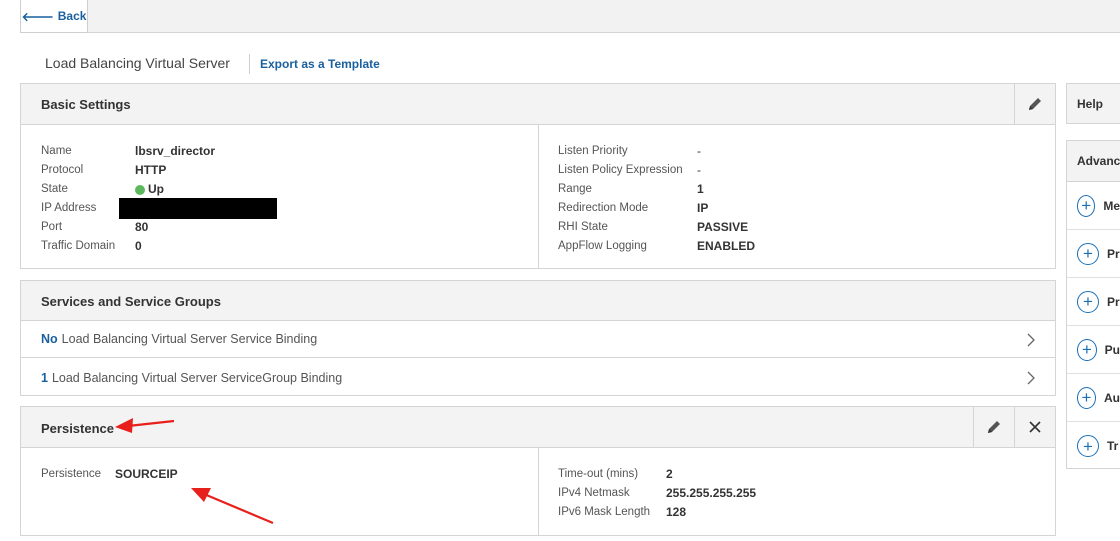 The width and height of the screenshot is (1120, 541). What do you see at coordinates (145, 425) in the screenshot?
I see `annotation-arrow-title` at bounding box center [145, 425].